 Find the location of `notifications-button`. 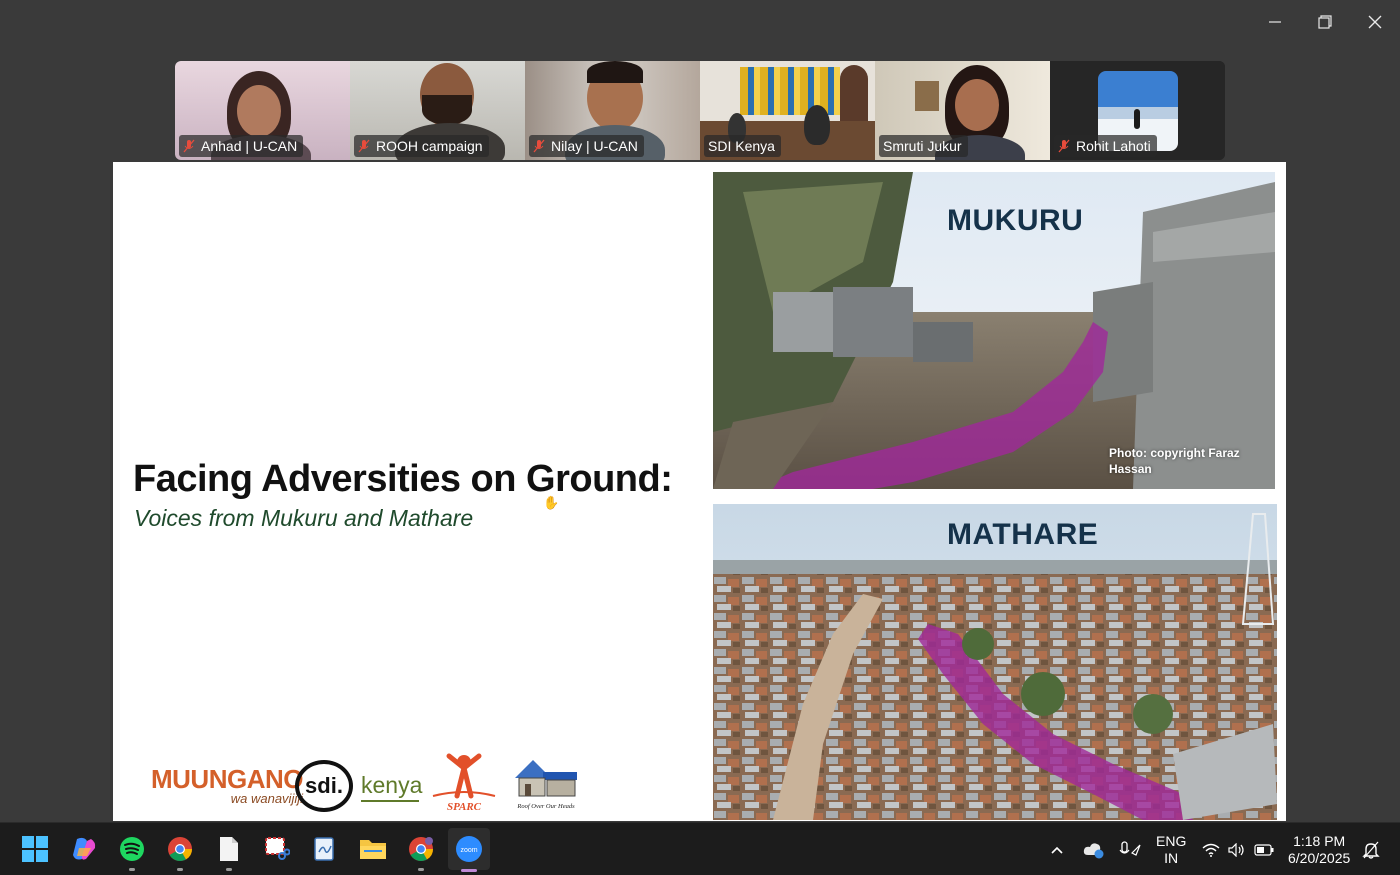

notifications-button is located at coordinates (1371, 849).